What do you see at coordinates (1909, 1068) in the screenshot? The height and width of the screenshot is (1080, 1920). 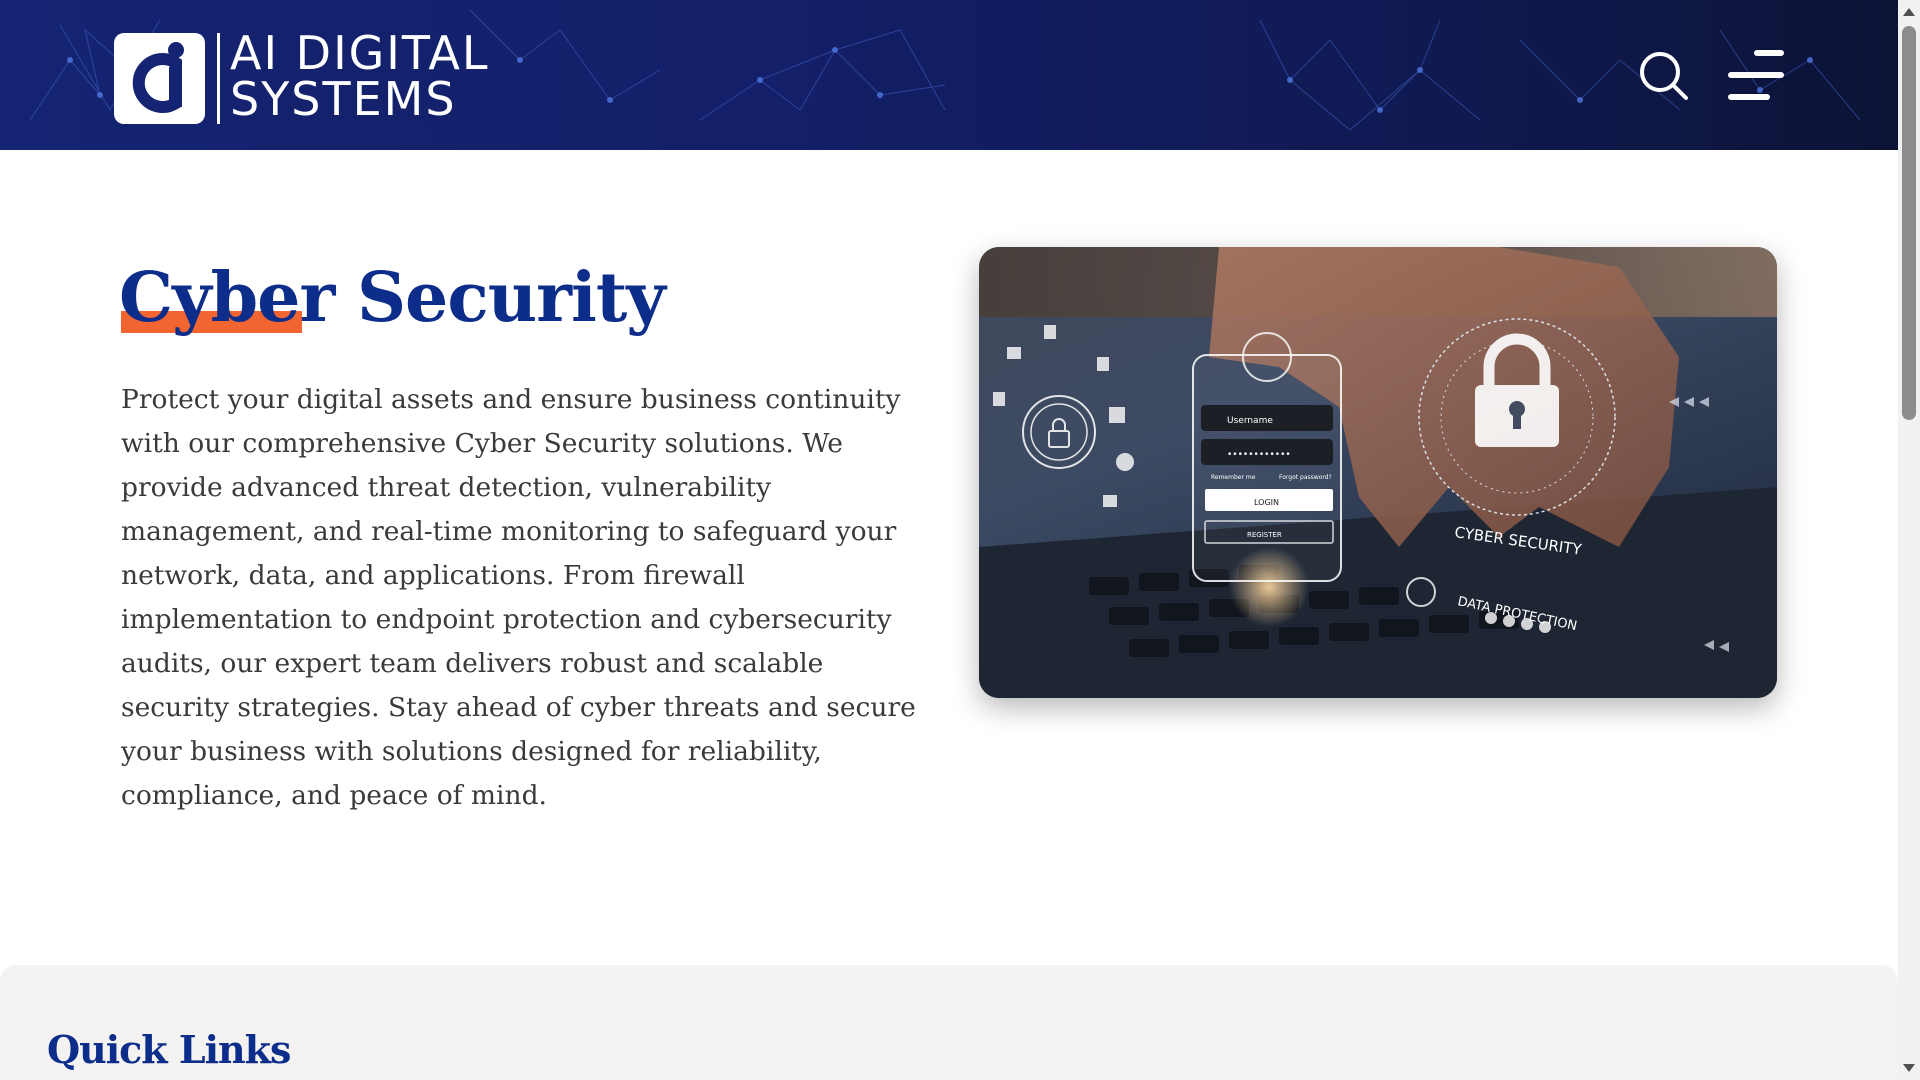 I see `scroll-down-arrow-icon` at bounding box center [1909, 1068].